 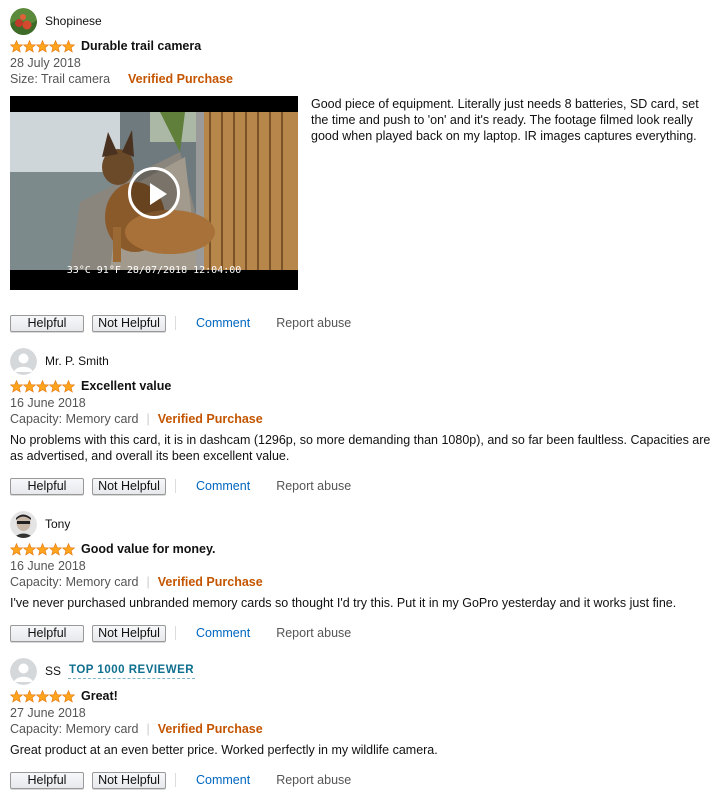 What do you see at coordinates (363, 671) in the screenshot?
I see `reviewer-profile: SS TOP 1000 REVIEWER` at bounding box center [363, 671].